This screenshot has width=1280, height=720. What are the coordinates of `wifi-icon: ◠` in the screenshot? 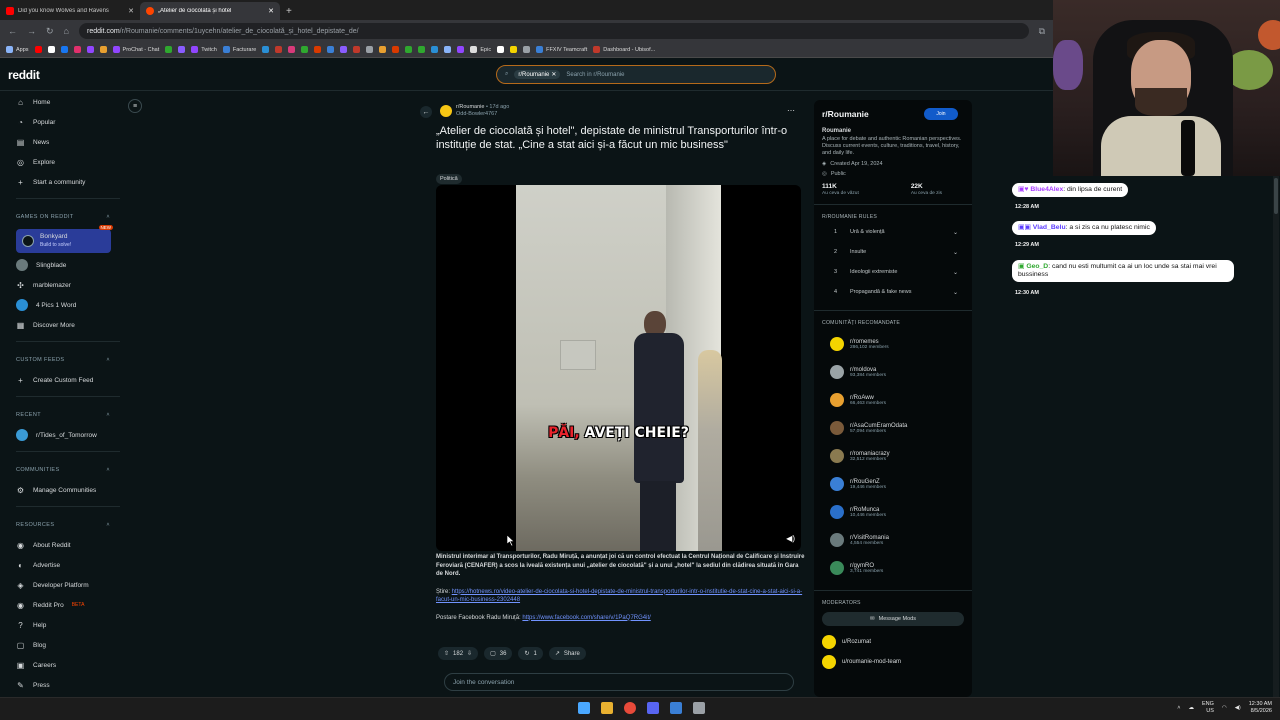 It's located at (1224, 708).